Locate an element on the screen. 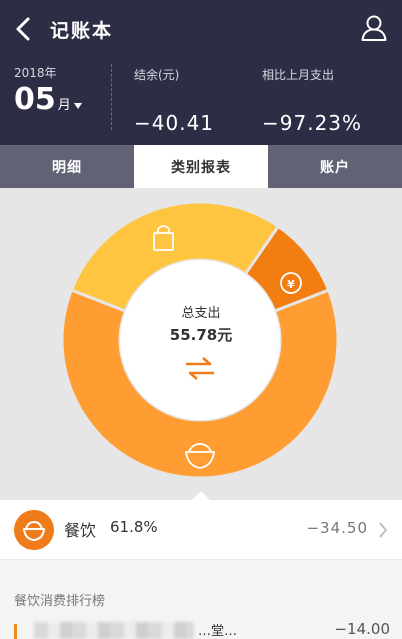 The width and height of the screenshot is (402, 639). compare-label: 相比上月支出 is located at coordinates (298, 75).